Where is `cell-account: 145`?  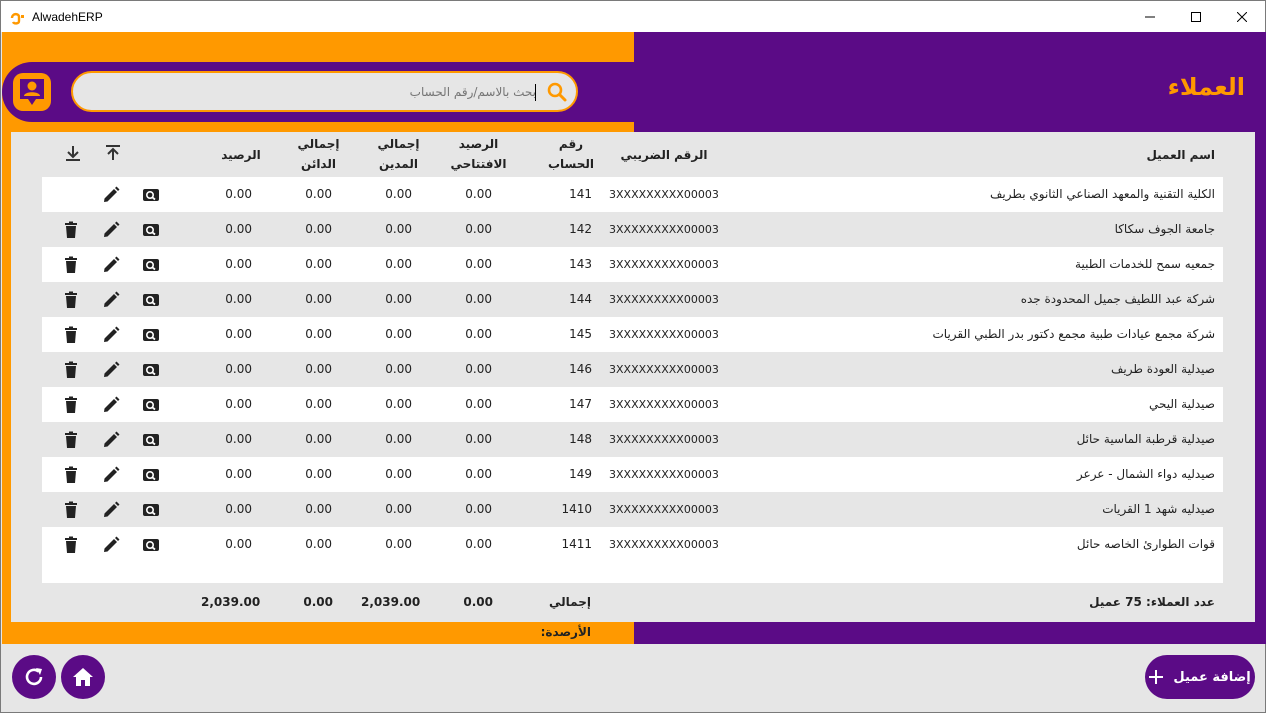 cell-account: 145 is located at coordinates (580, 334).